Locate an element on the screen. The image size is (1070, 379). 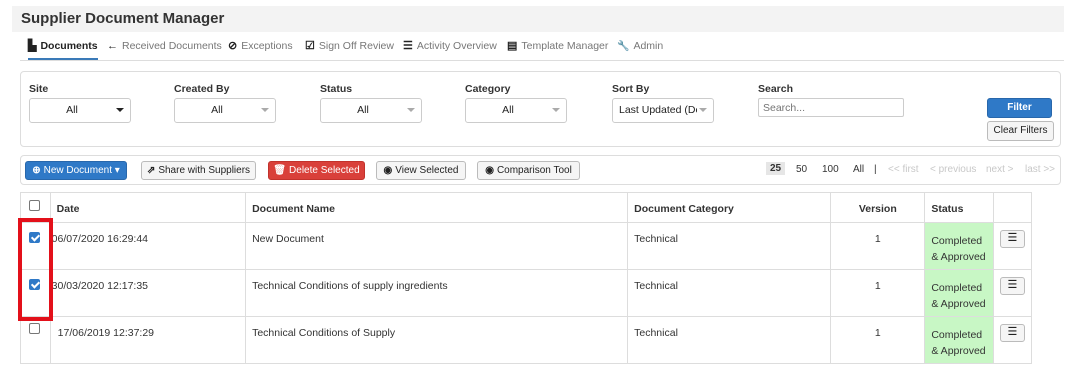
pager-previous: < previous is located at coordinates (953, 169).